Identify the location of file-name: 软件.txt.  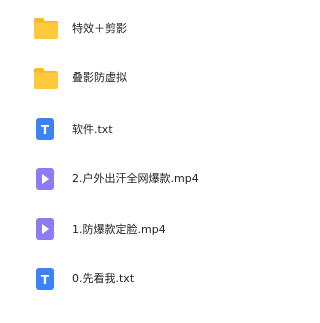
(92, 129).